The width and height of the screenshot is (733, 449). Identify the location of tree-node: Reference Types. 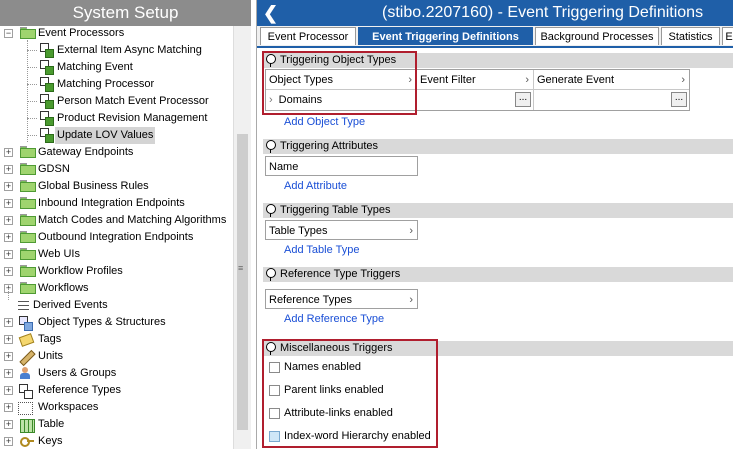
(79, 390).